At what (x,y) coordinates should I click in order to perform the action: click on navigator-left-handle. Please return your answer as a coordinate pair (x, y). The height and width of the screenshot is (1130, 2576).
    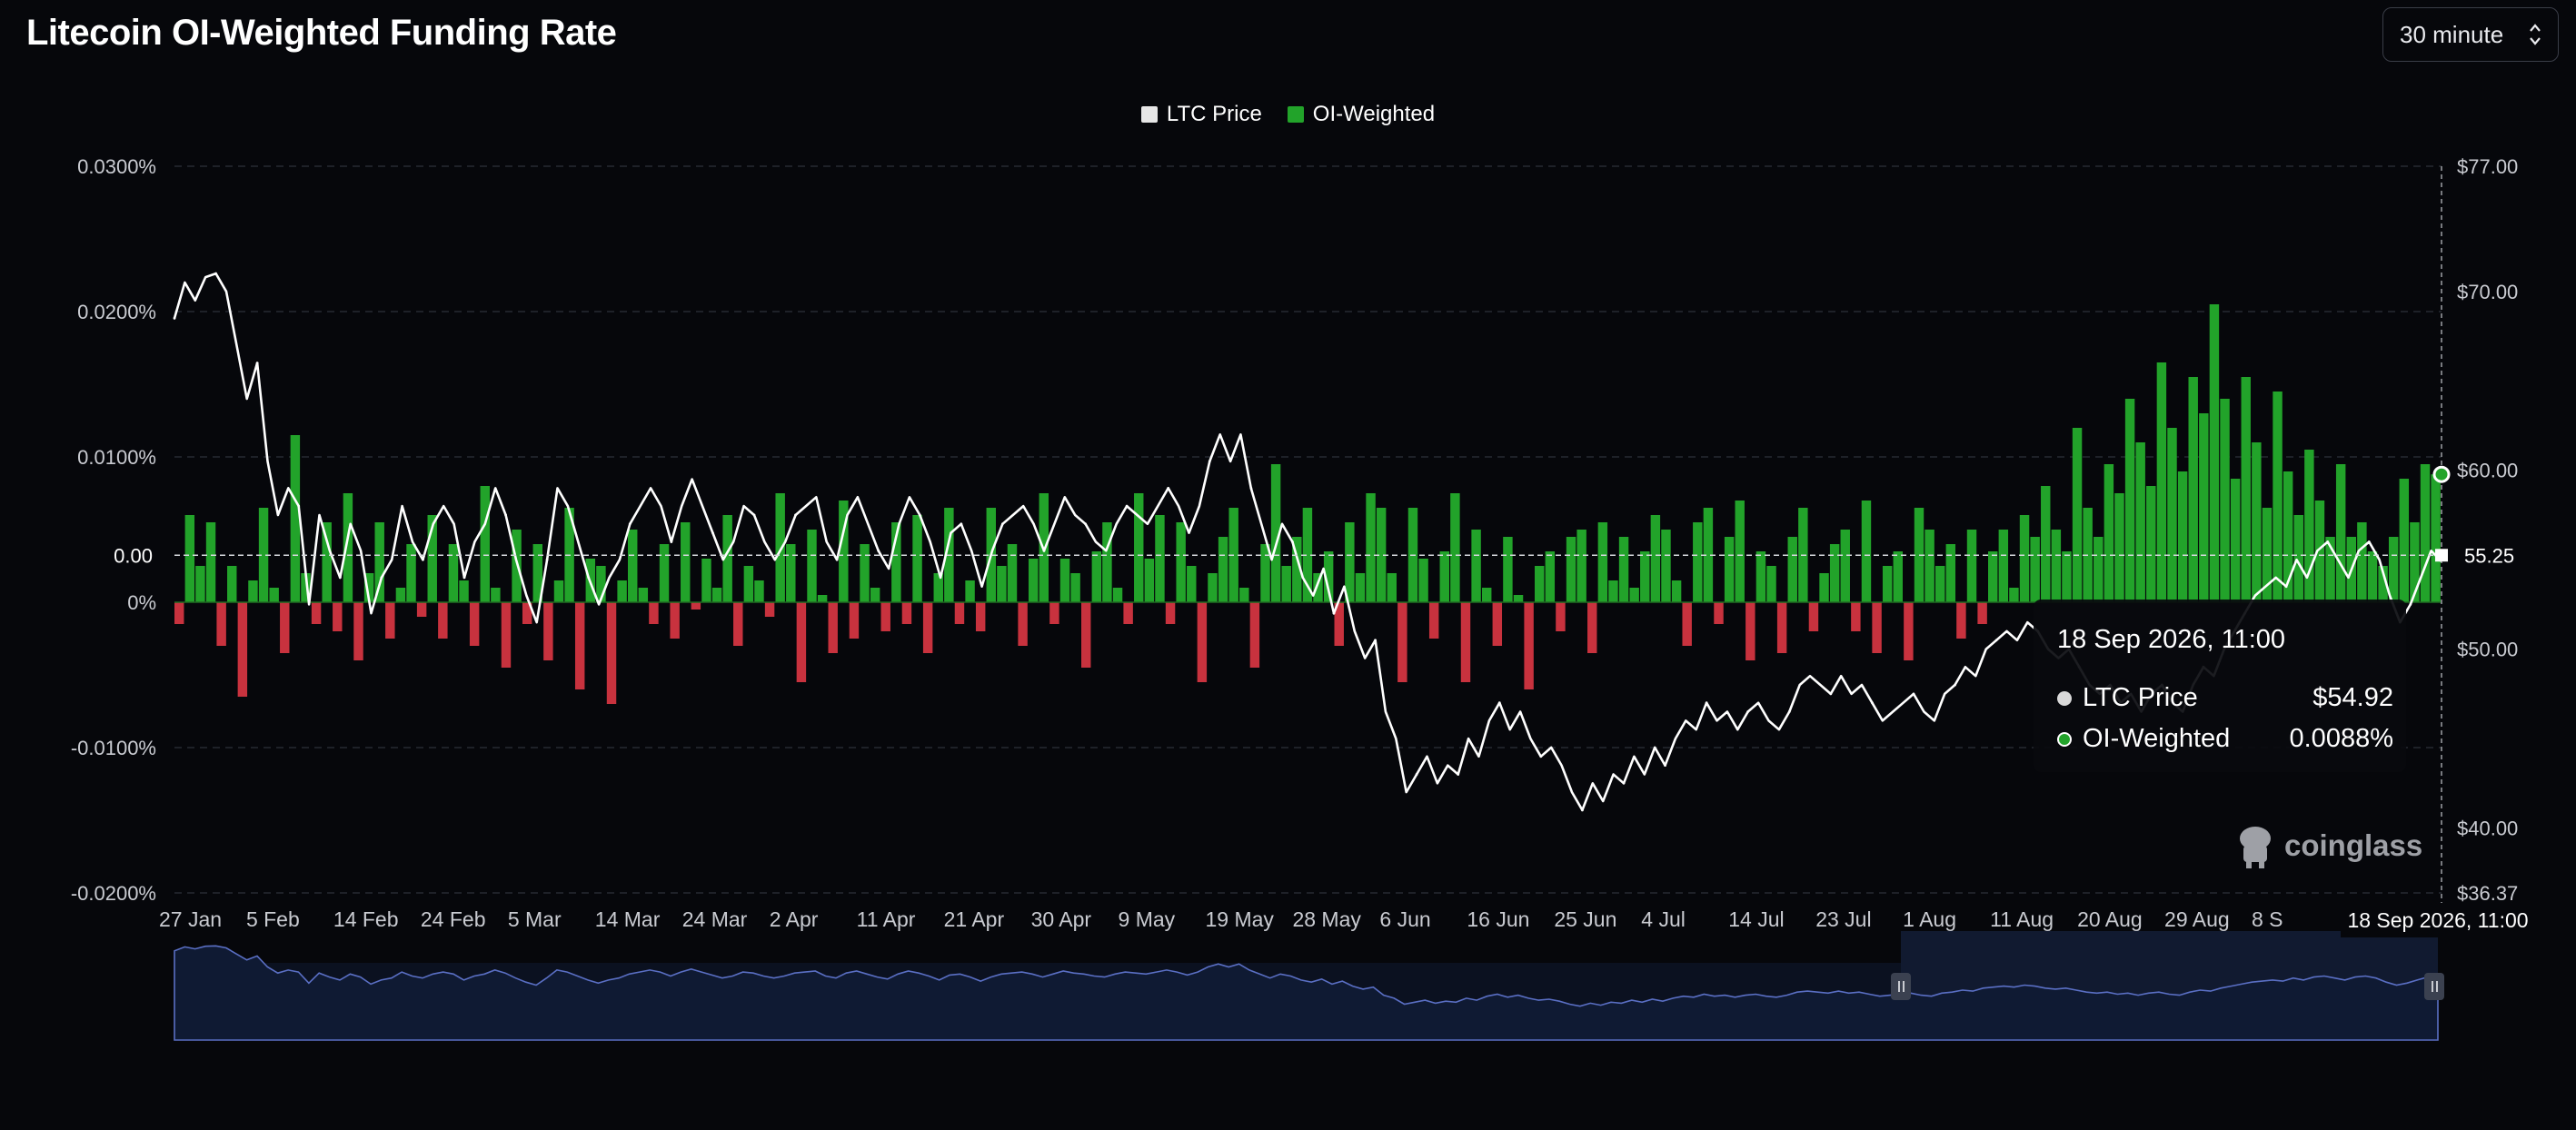
    Looking at the image, I should click on (1901, 986).